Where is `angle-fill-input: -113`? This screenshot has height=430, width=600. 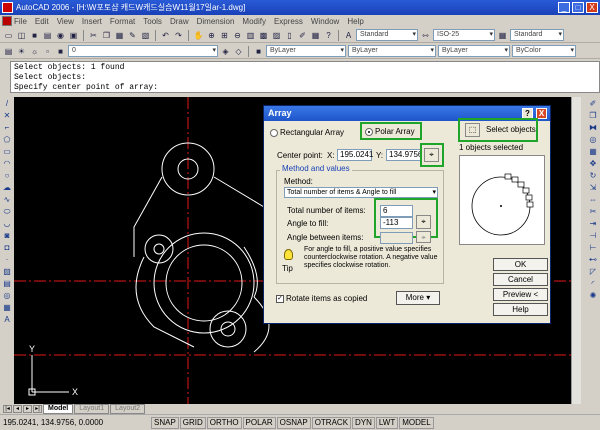 angle-fill-input: -113 is located at coordinates (396, 223).